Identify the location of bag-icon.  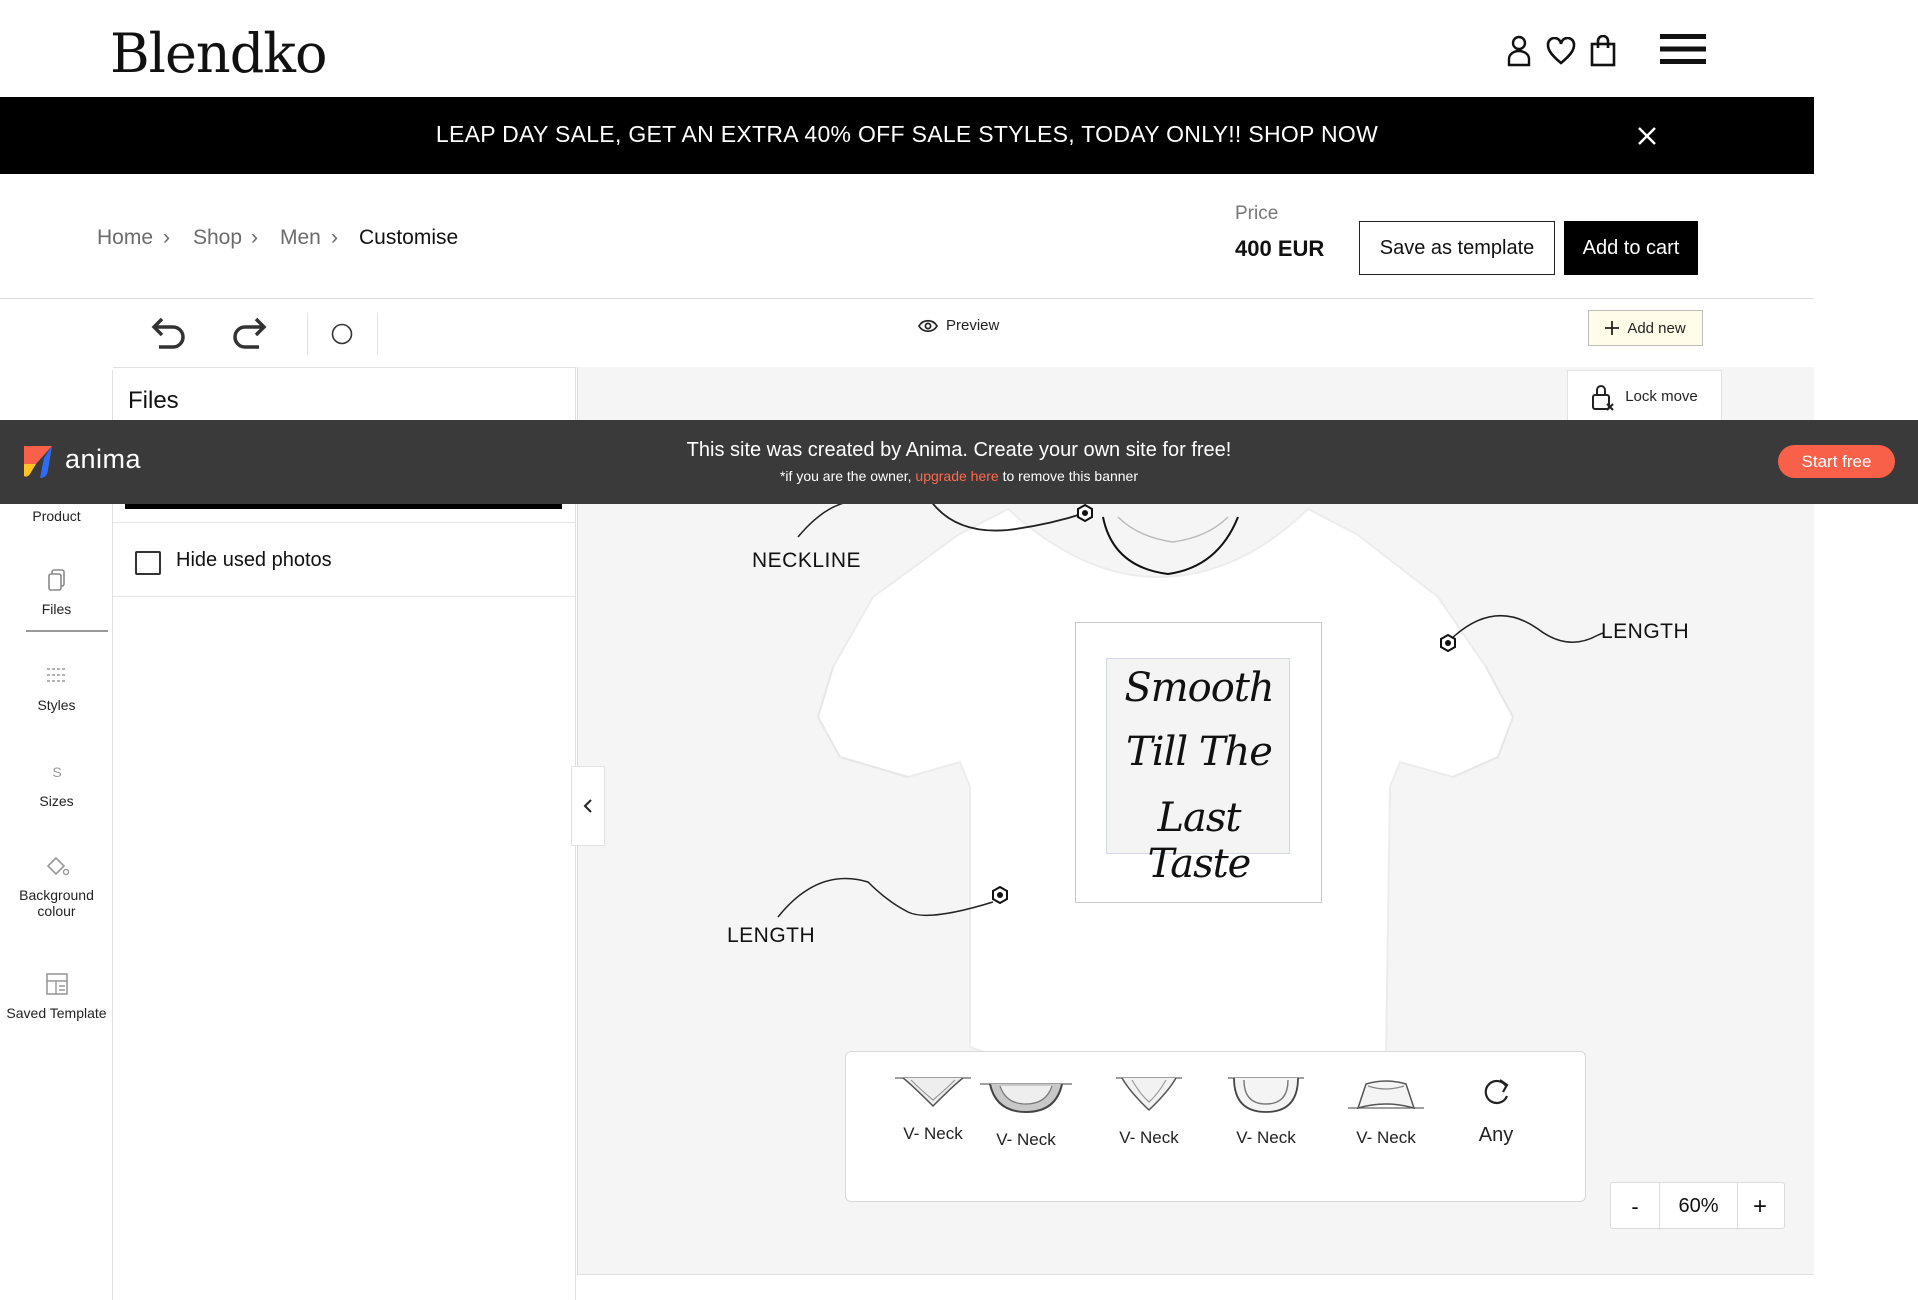
(1603, 51).